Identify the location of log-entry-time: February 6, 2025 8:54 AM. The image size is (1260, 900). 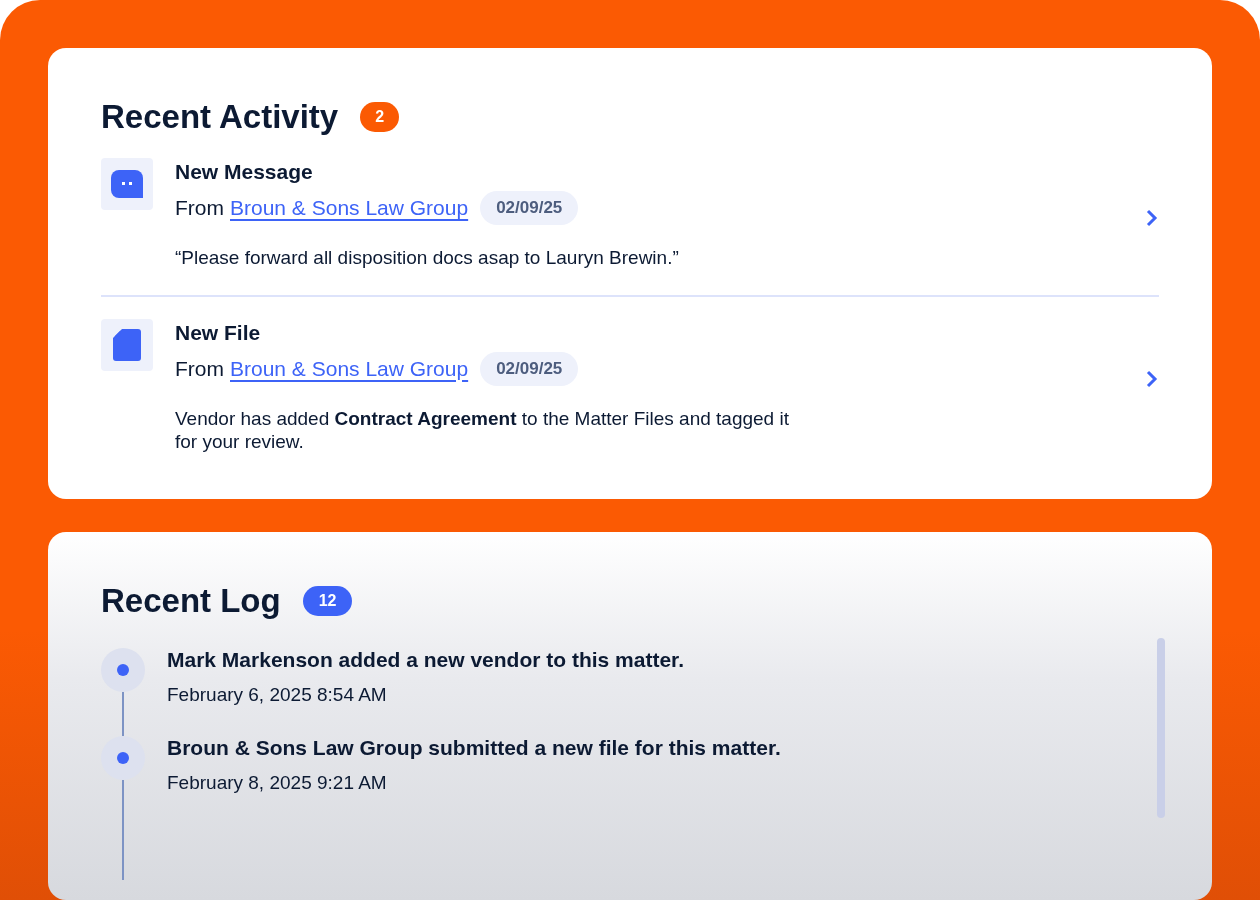
(277, 695).